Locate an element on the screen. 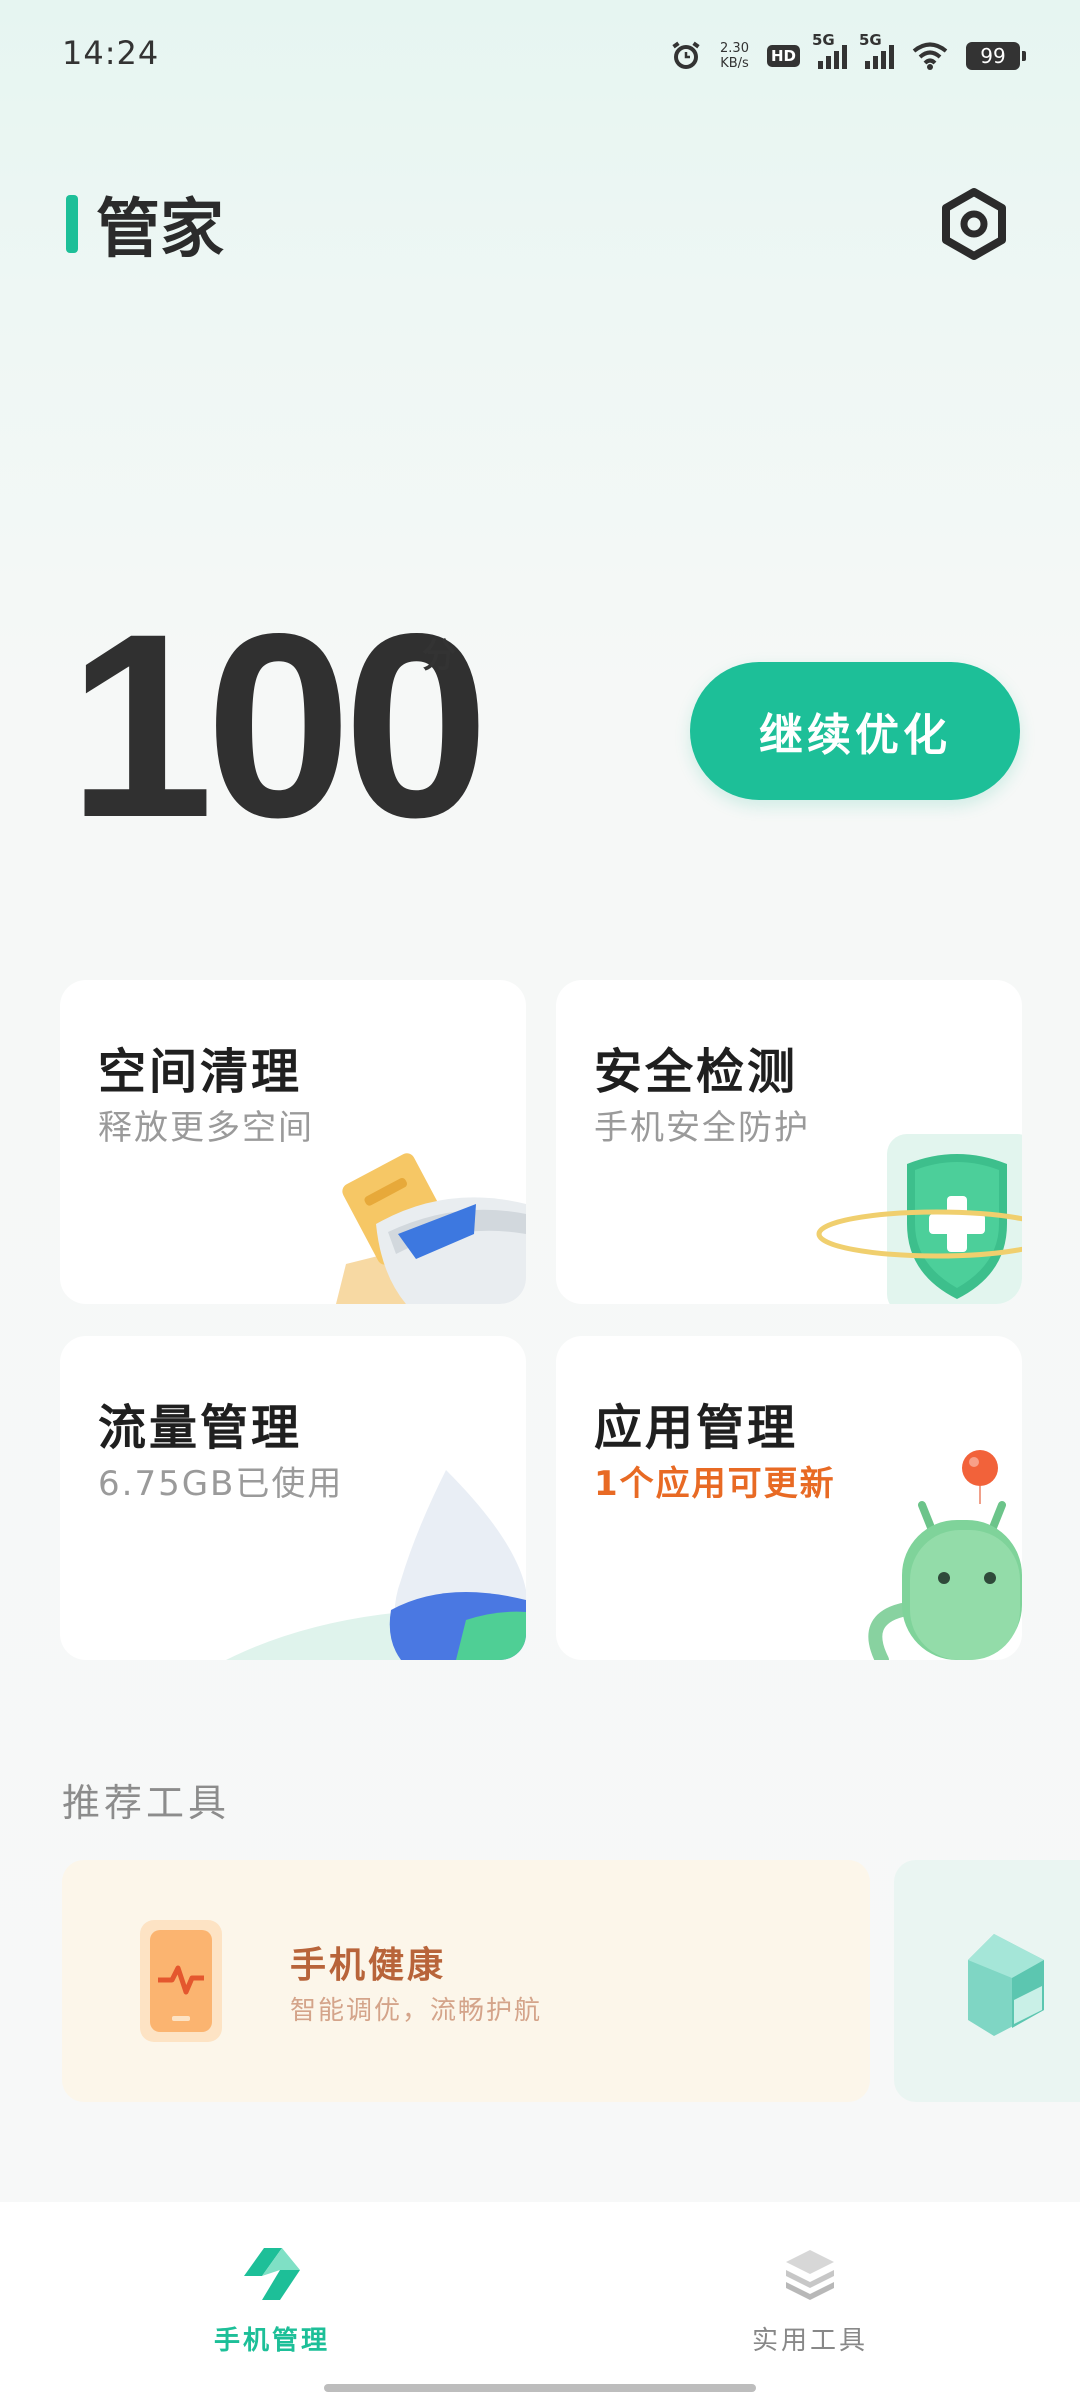 Image resolution: width=1080 pixels, height=2400 pixels. battery-indicator: 99 is located at coordinates (996, 56).